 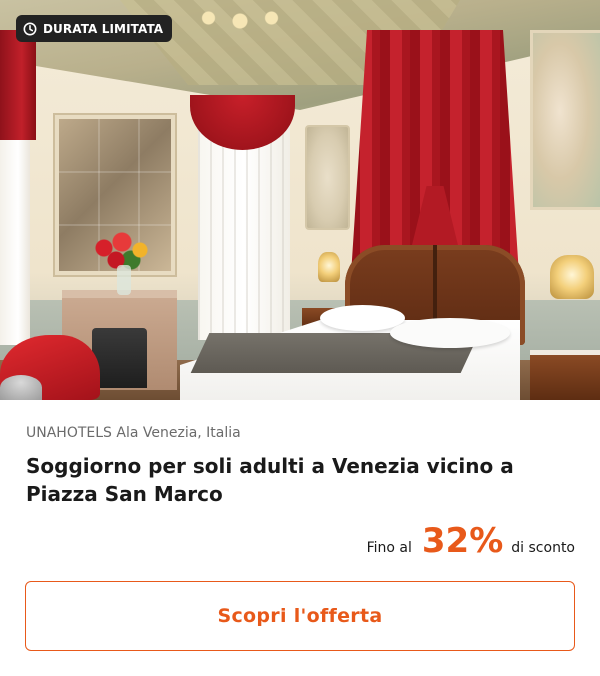 I want to click on wall-fresco-cherub, so click(x=565, y=120).